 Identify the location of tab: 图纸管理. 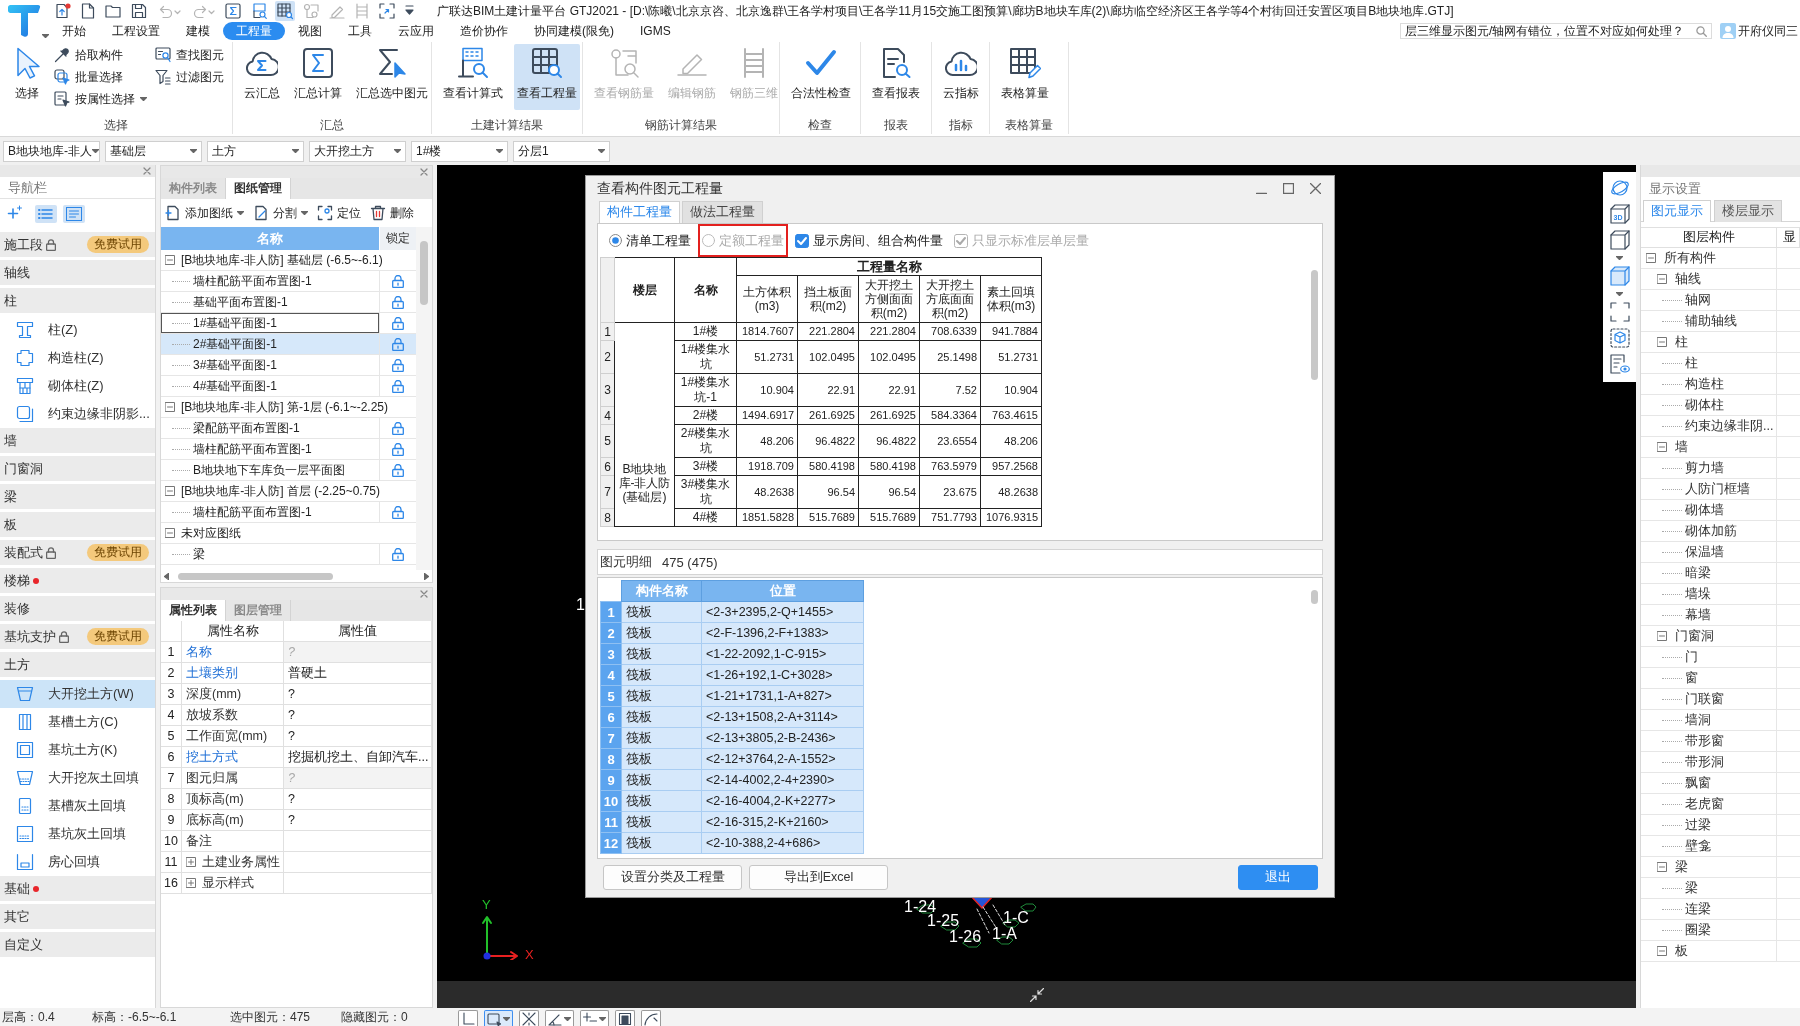
(258, 188).